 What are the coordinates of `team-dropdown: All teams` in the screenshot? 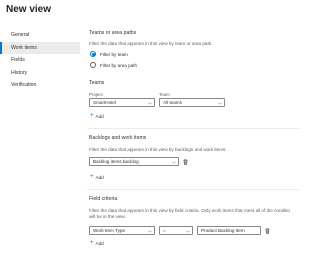 It's located at (192, 102).